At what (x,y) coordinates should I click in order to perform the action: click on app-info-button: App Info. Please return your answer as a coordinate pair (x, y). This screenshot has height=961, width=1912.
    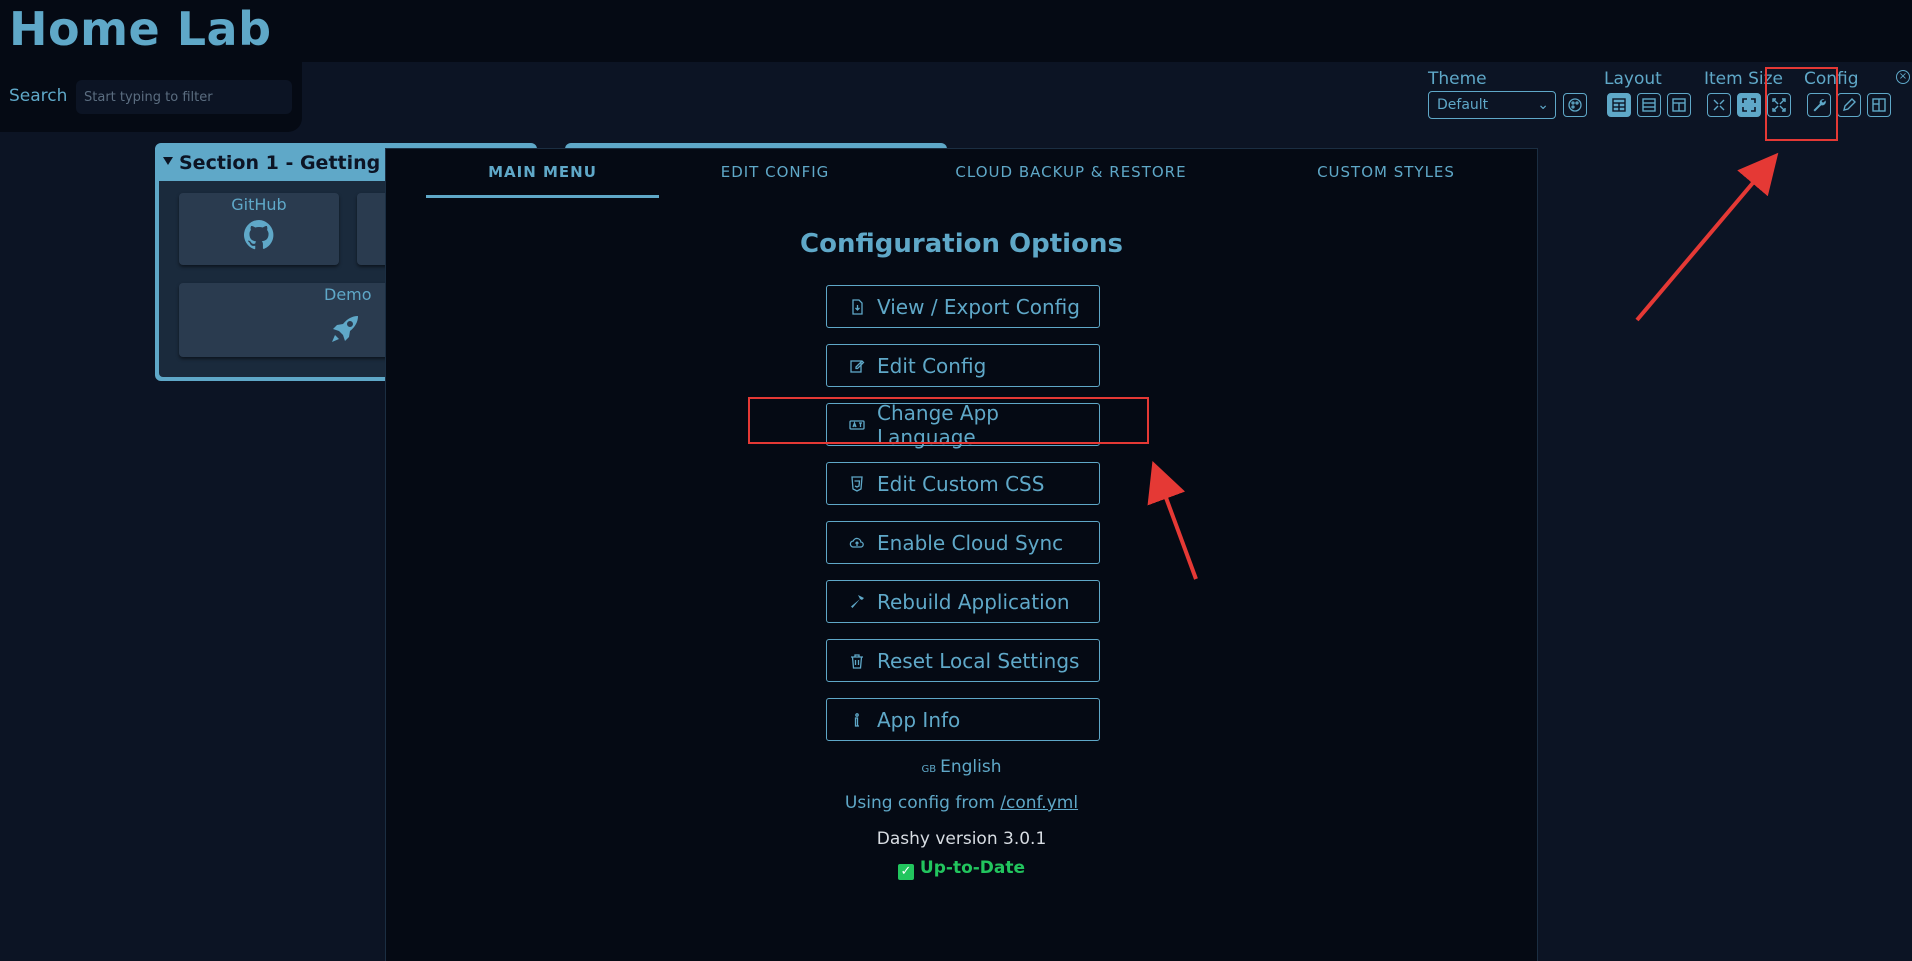
    Looking at the image, I should click on (963, 719).